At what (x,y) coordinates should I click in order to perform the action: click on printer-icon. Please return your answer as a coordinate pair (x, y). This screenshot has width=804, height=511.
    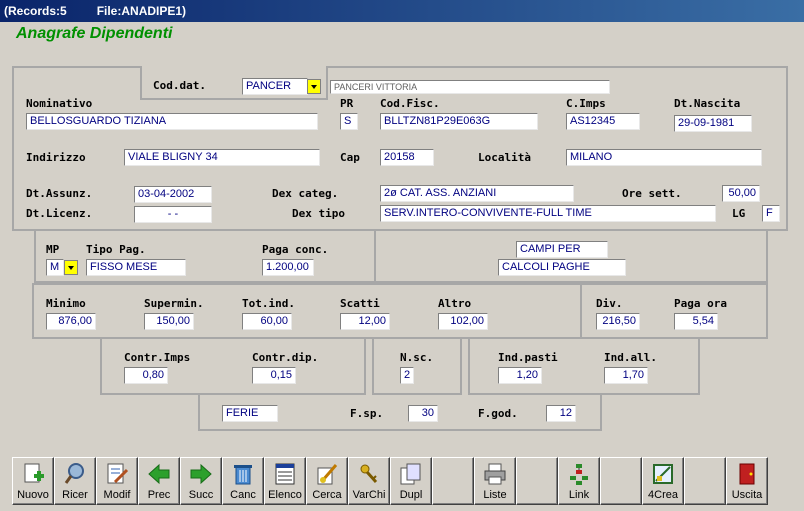
    Looking at the image, I should click on (495, 474).